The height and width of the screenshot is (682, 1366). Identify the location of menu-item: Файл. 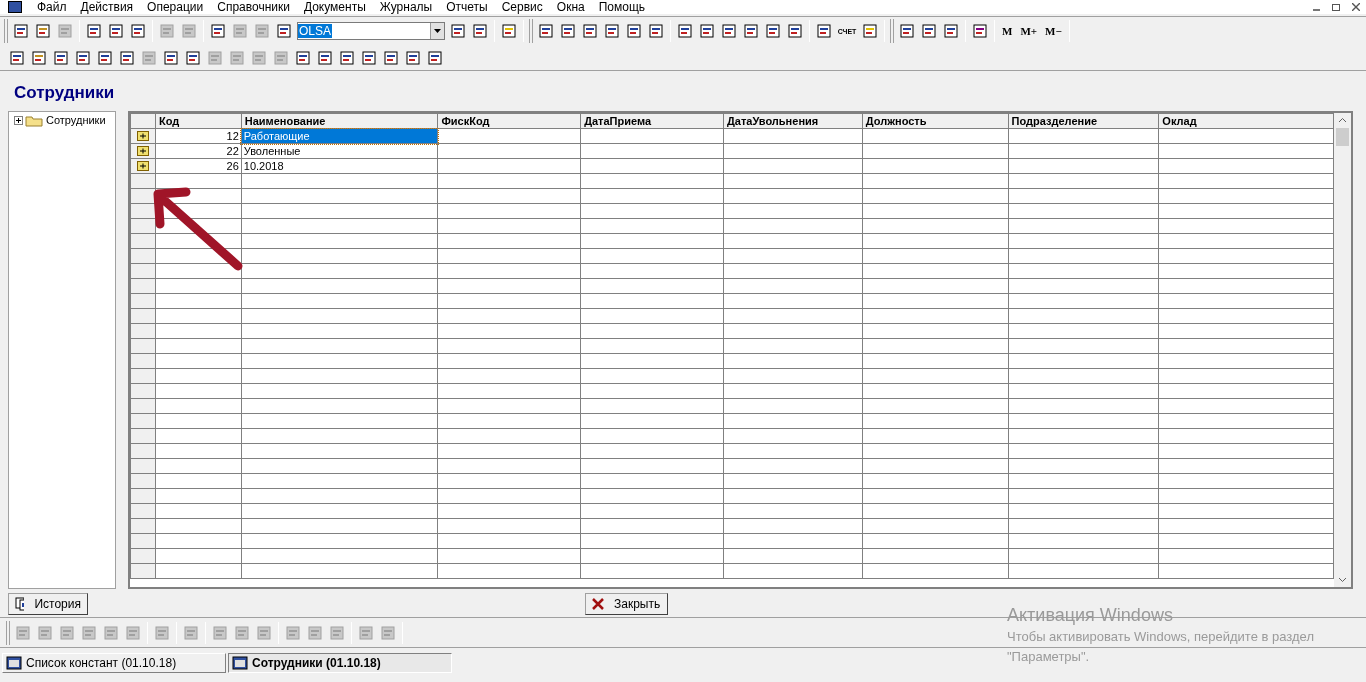
(52, 7).